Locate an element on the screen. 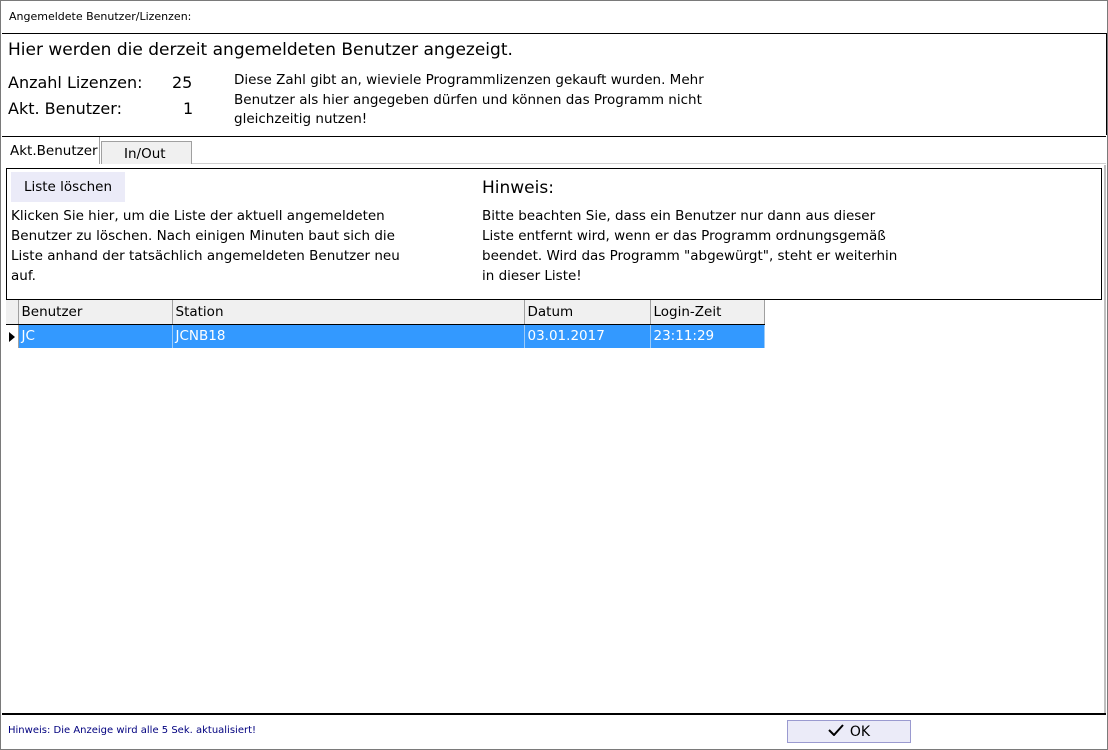 The height and width of the screenshot is (750, 1108). tab-label: Akt.Benutzer is located at coordinates (54, 151).